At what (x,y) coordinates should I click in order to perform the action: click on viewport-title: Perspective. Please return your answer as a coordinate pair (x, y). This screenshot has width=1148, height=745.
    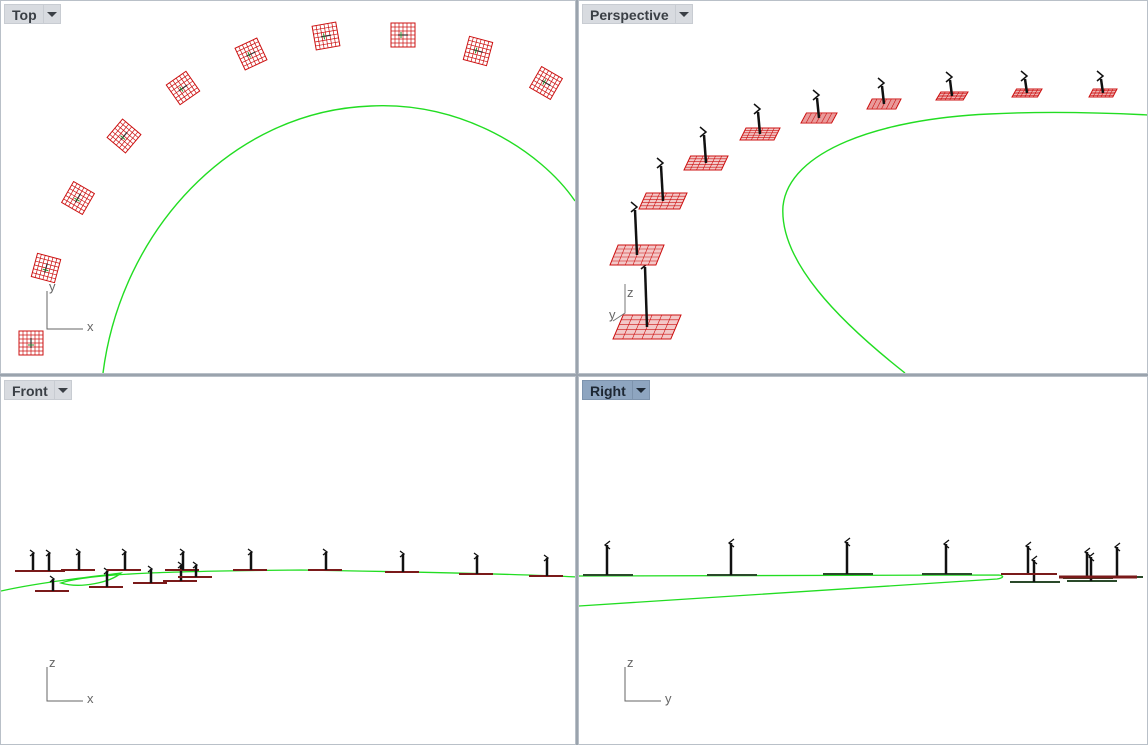
    Looking at the image, I should click on (628, 14).